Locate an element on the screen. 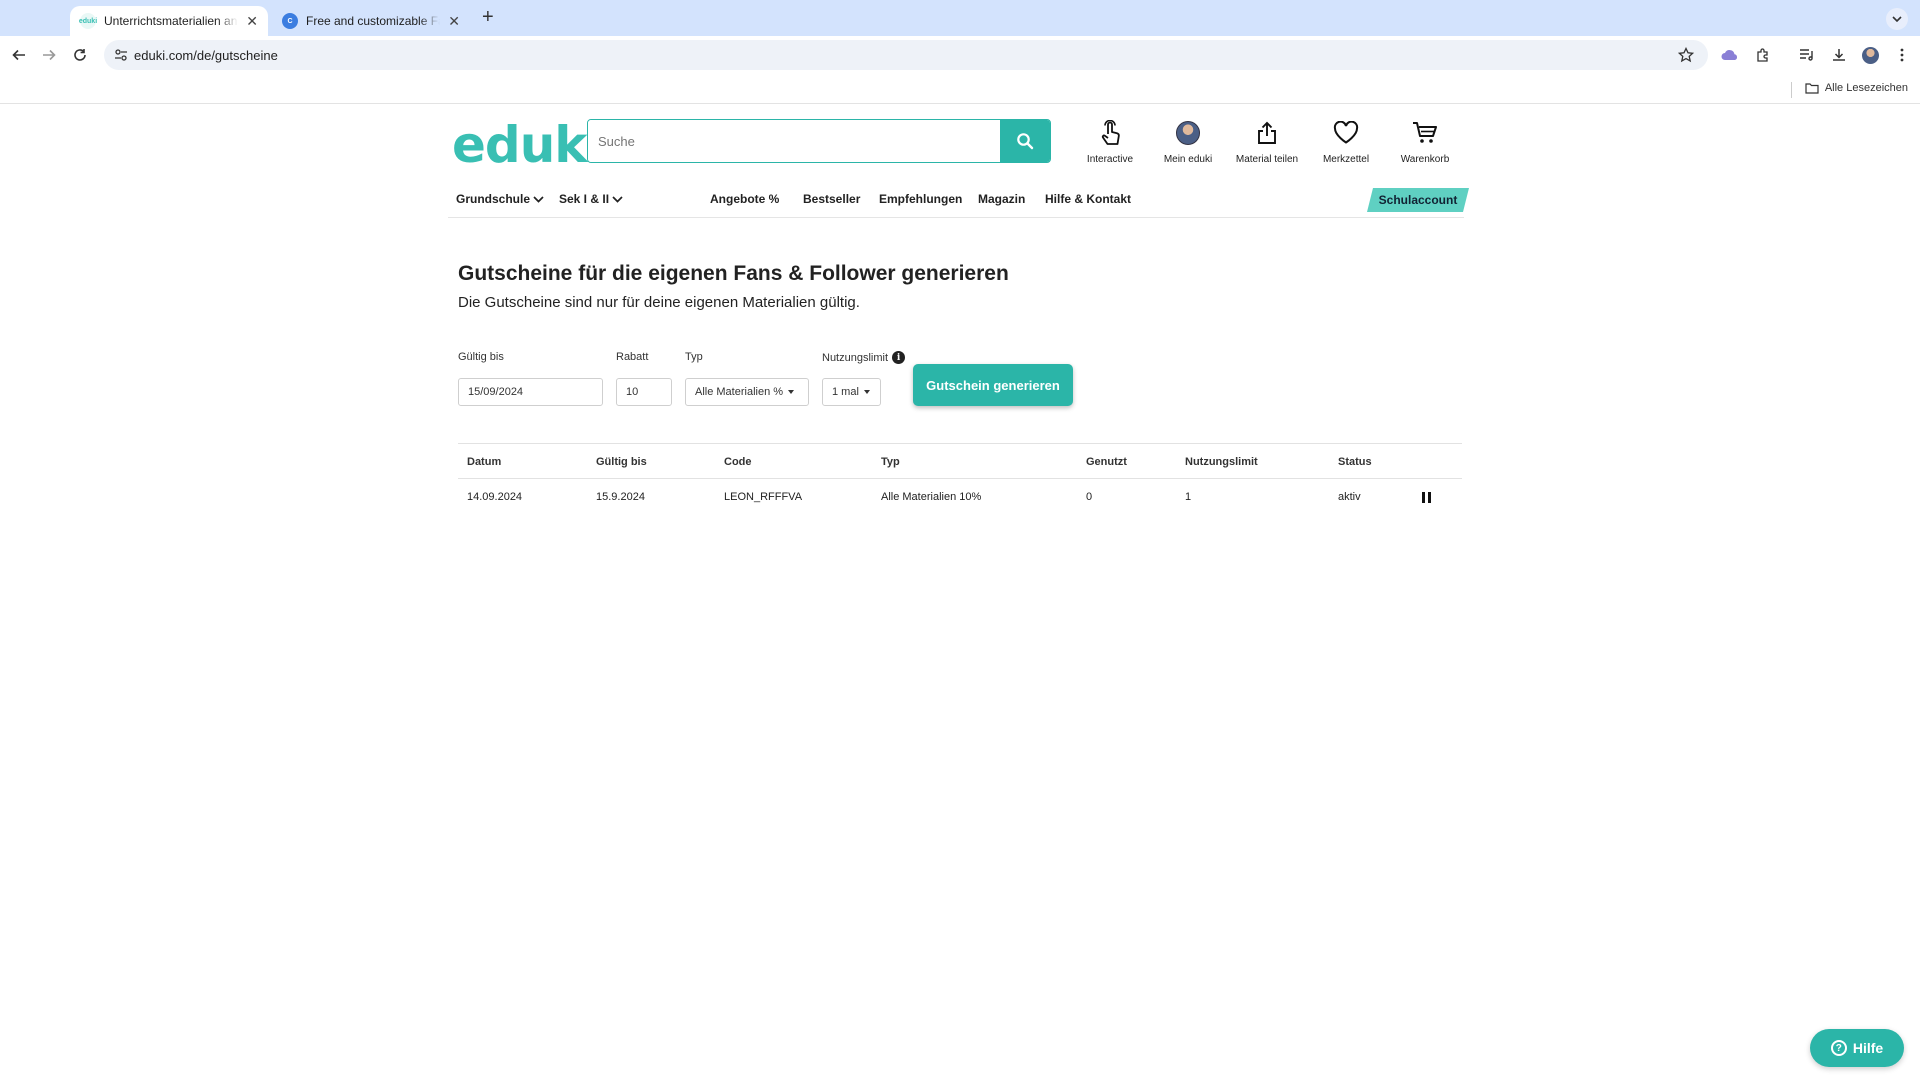 Image resolution: width=1920 pixels, height=1080 pixels. menu-bestseller: Bestseller is located at coordinates (831, 199).